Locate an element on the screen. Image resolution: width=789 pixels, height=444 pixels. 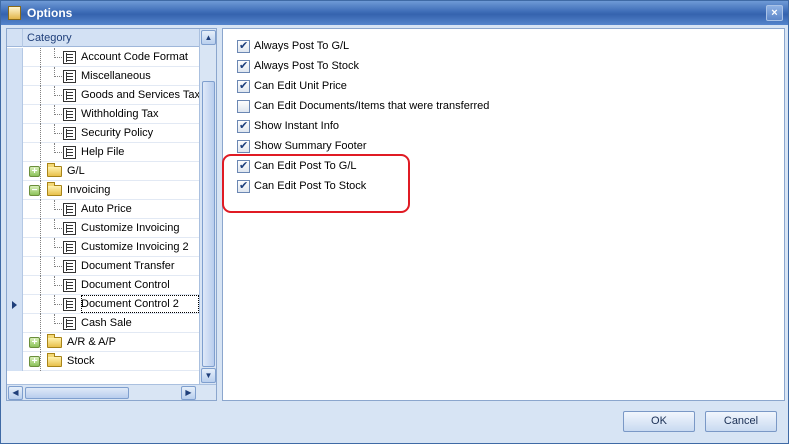
tree-folder-row: + Stock is located at coordinates (103, 361).